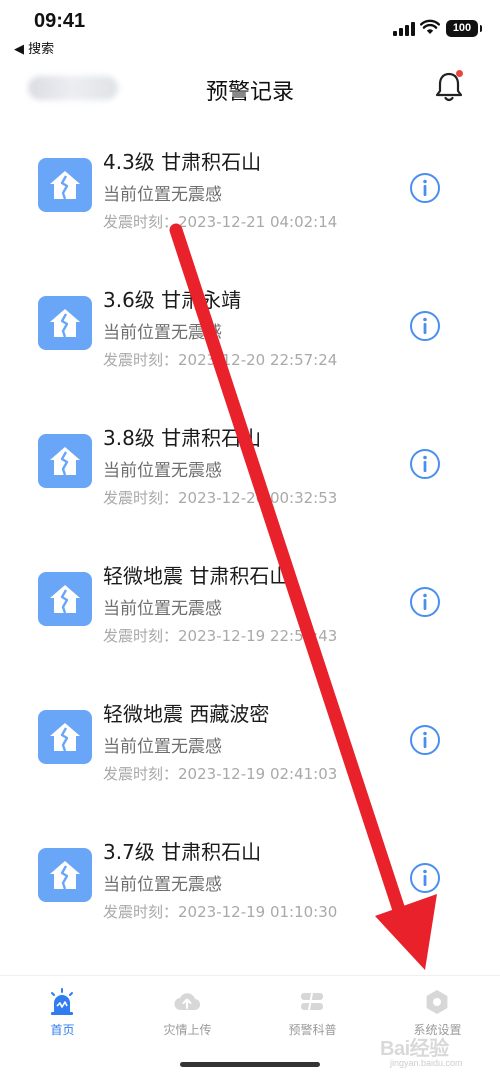  What do you see at coordinates (34, 47) in the screenshot?
I see `back-to-search-link: ◀ 搜索` at bounding box center [34, 47].